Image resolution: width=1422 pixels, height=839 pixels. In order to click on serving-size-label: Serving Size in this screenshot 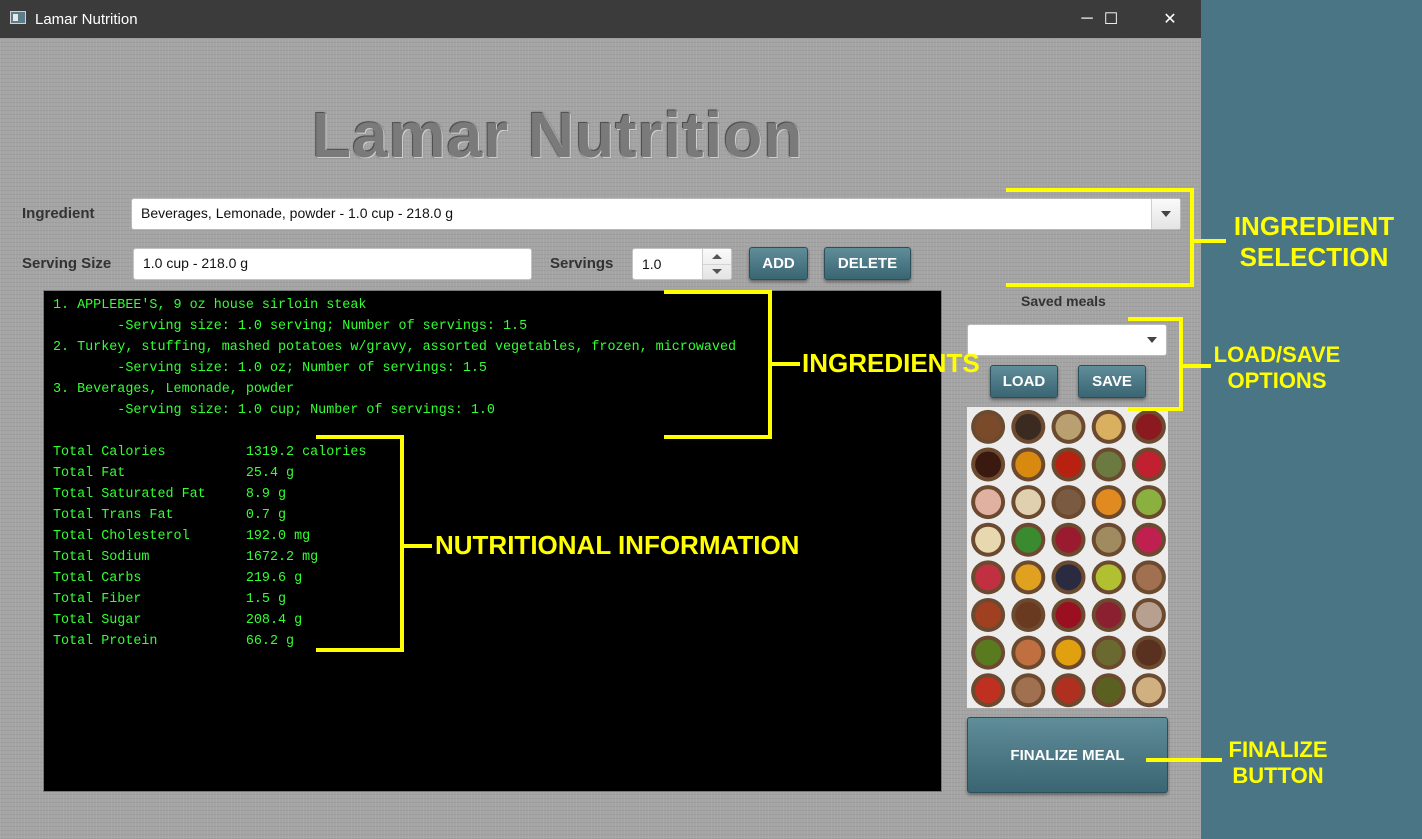, I will do `click(67, 263)`.